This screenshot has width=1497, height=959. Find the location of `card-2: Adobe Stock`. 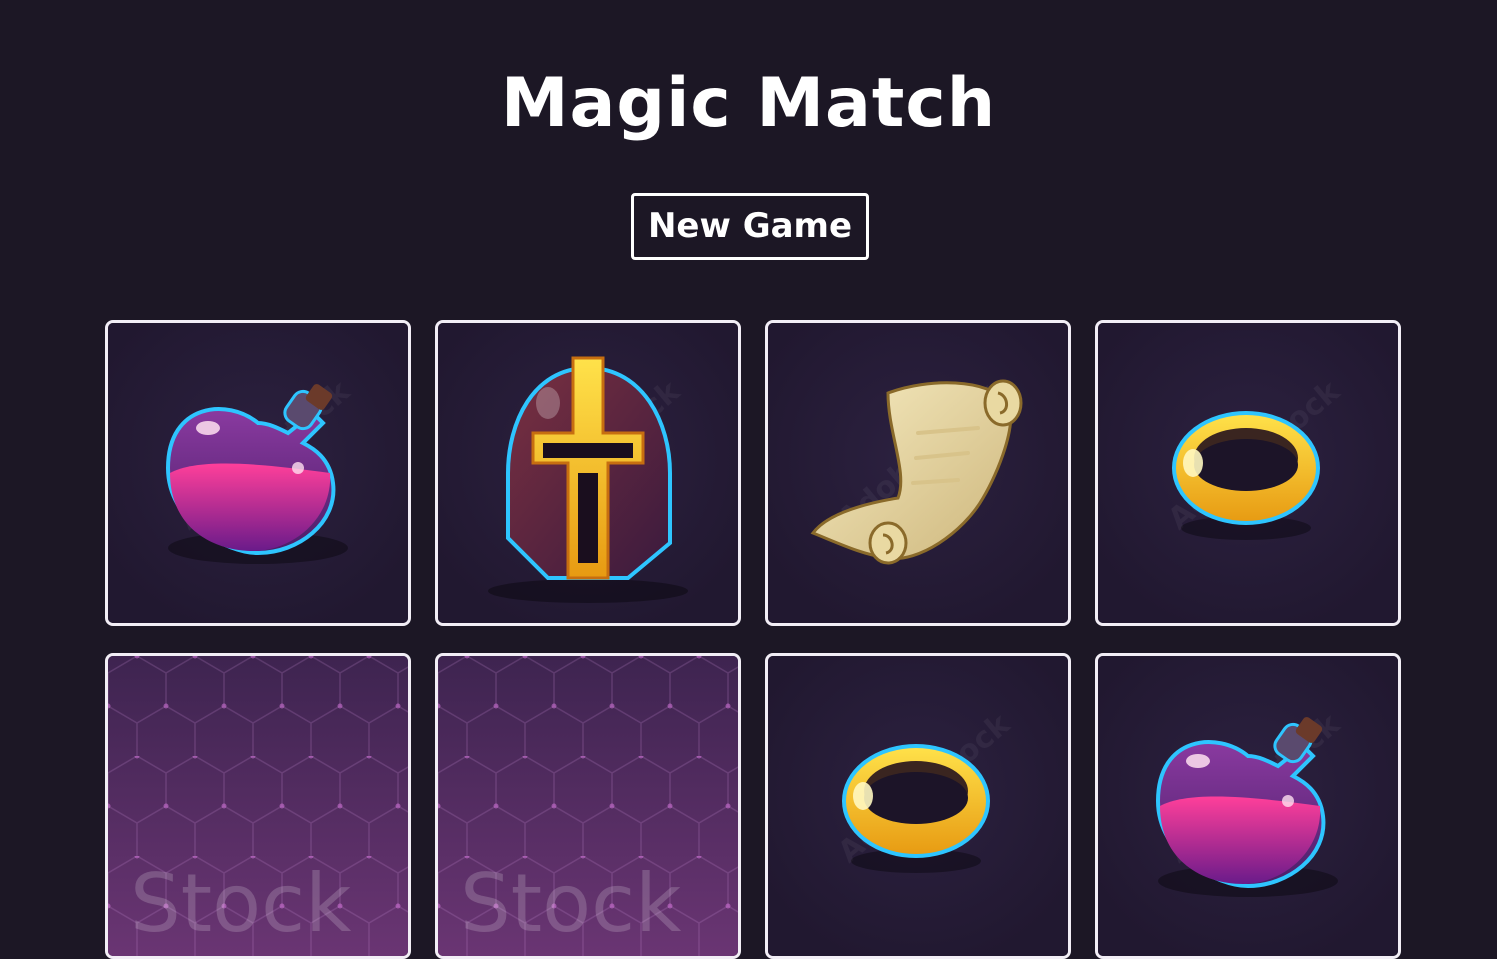

card-2: Adobe Stock is located at coordinates (588, 473).